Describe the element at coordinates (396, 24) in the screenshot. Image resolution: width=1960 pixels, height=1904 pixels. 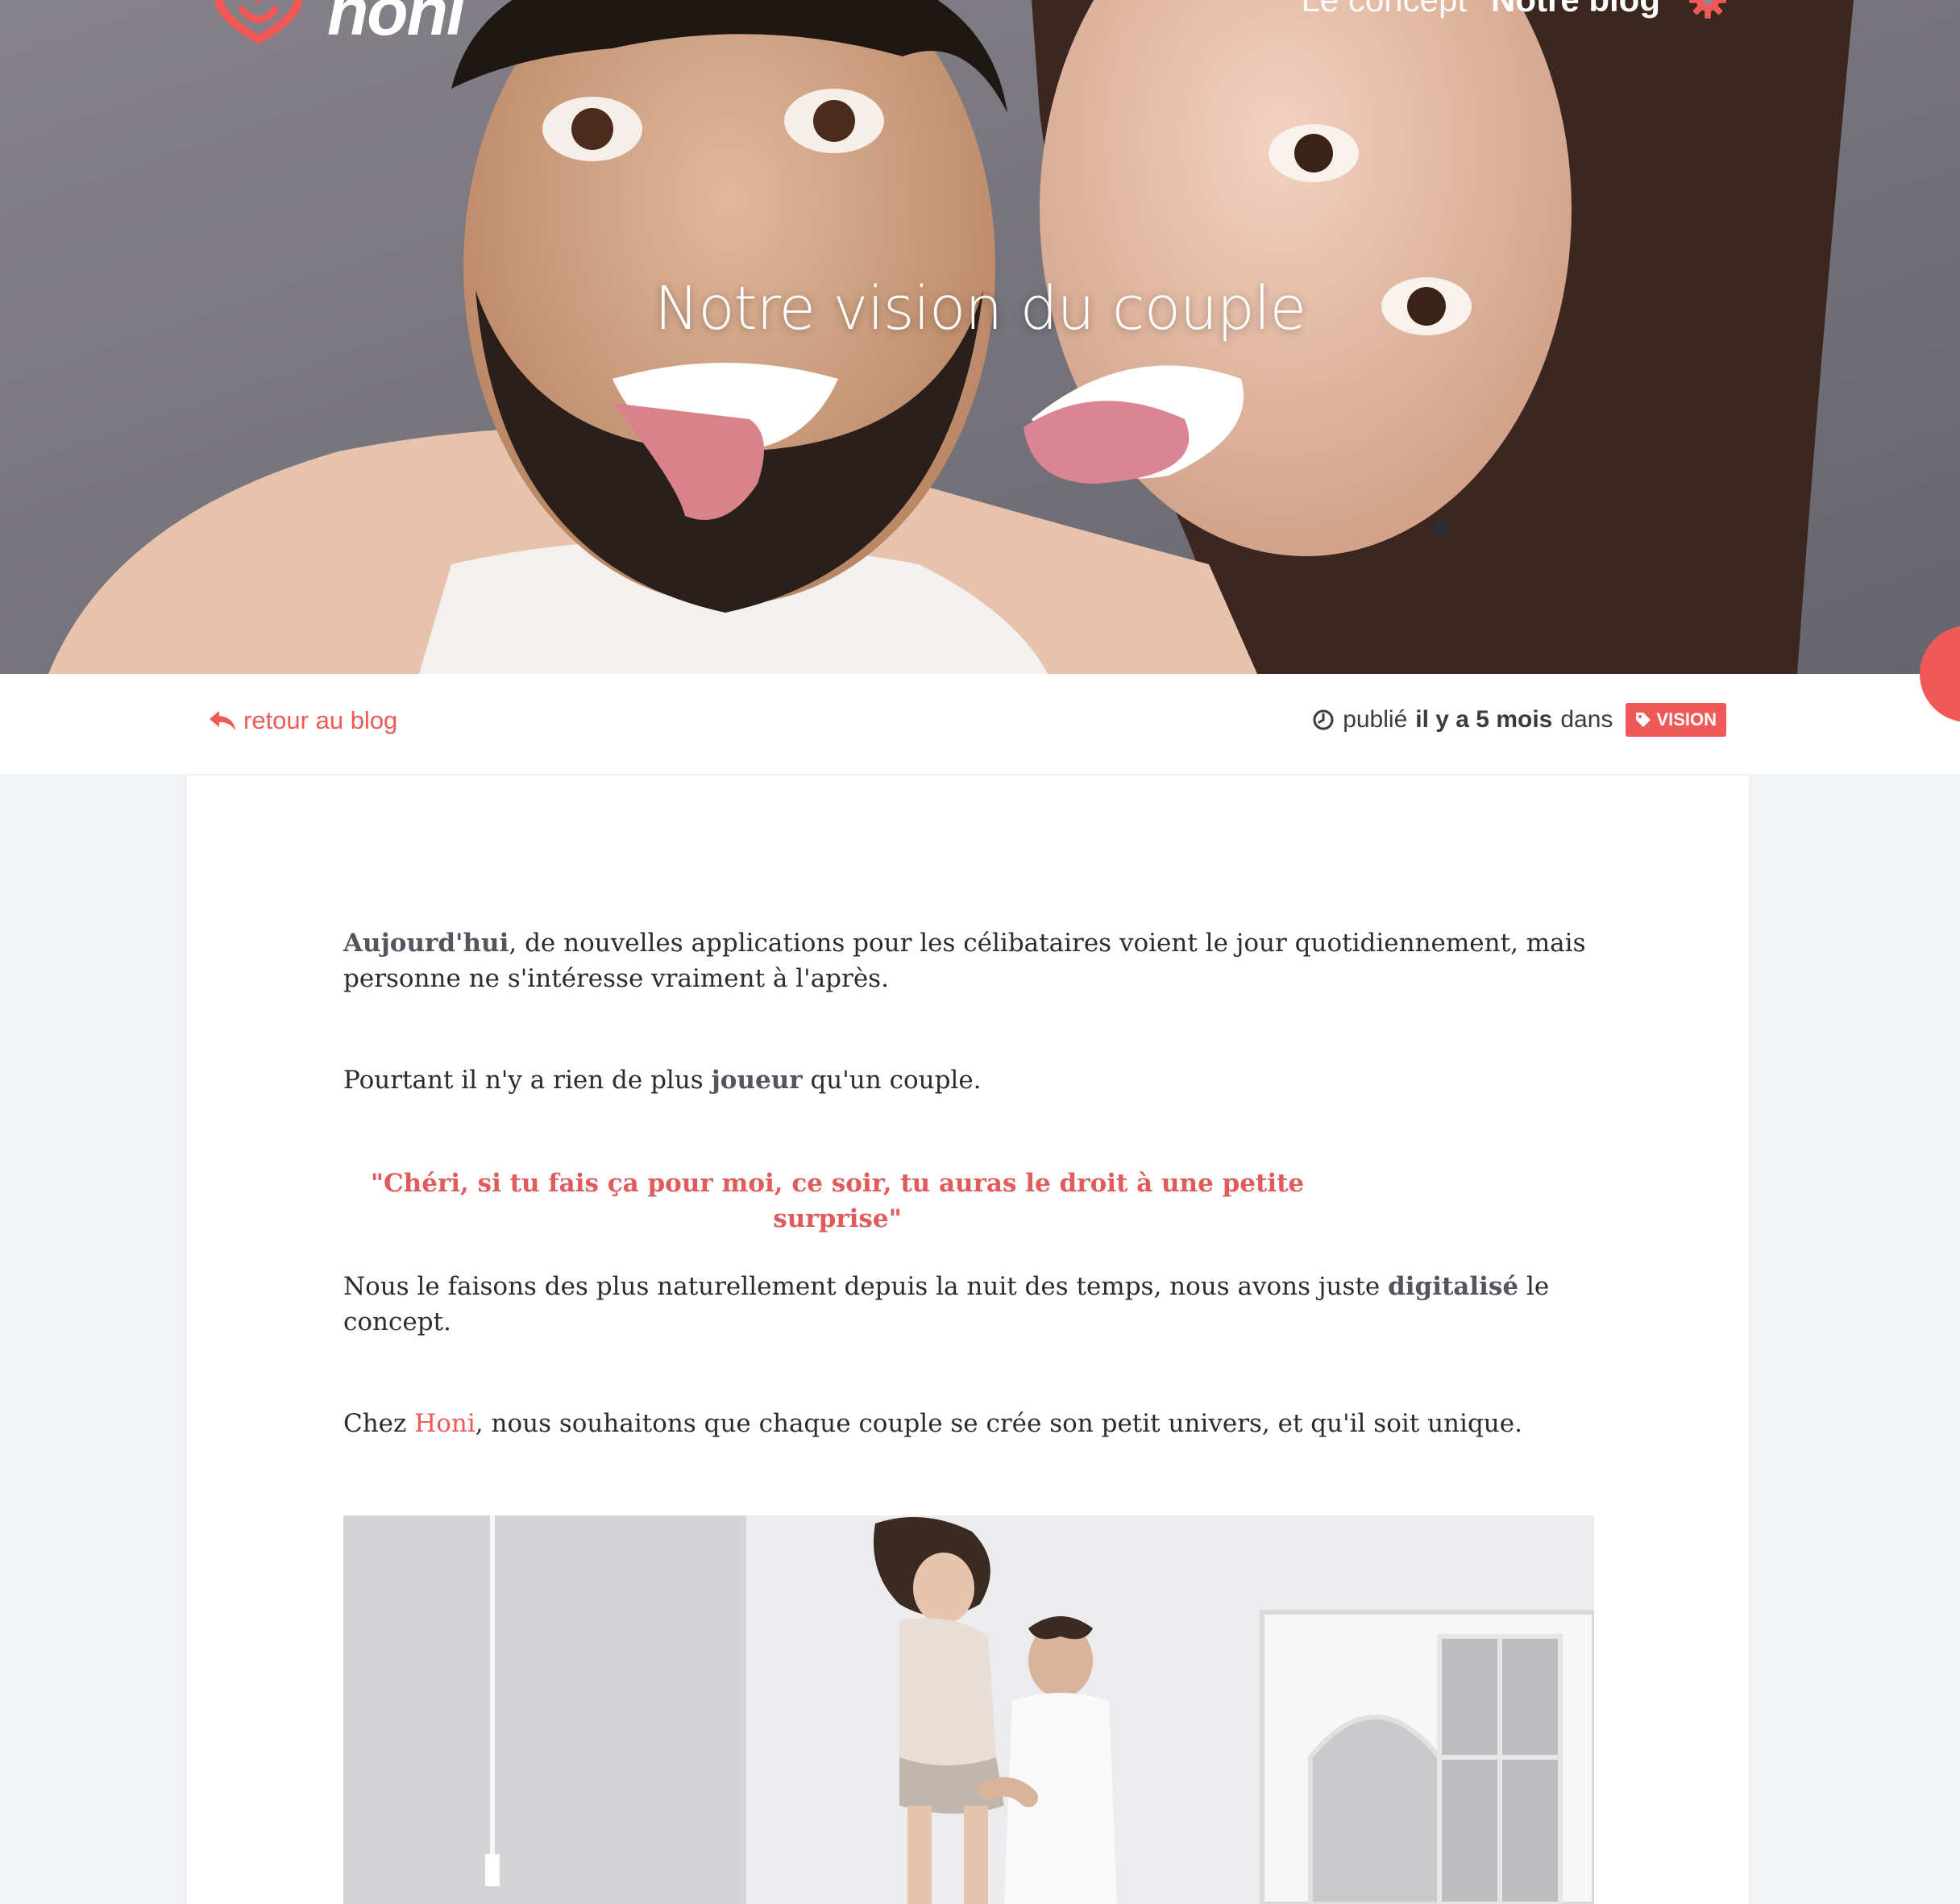
I see `logo-wordmark: honi` at that location.